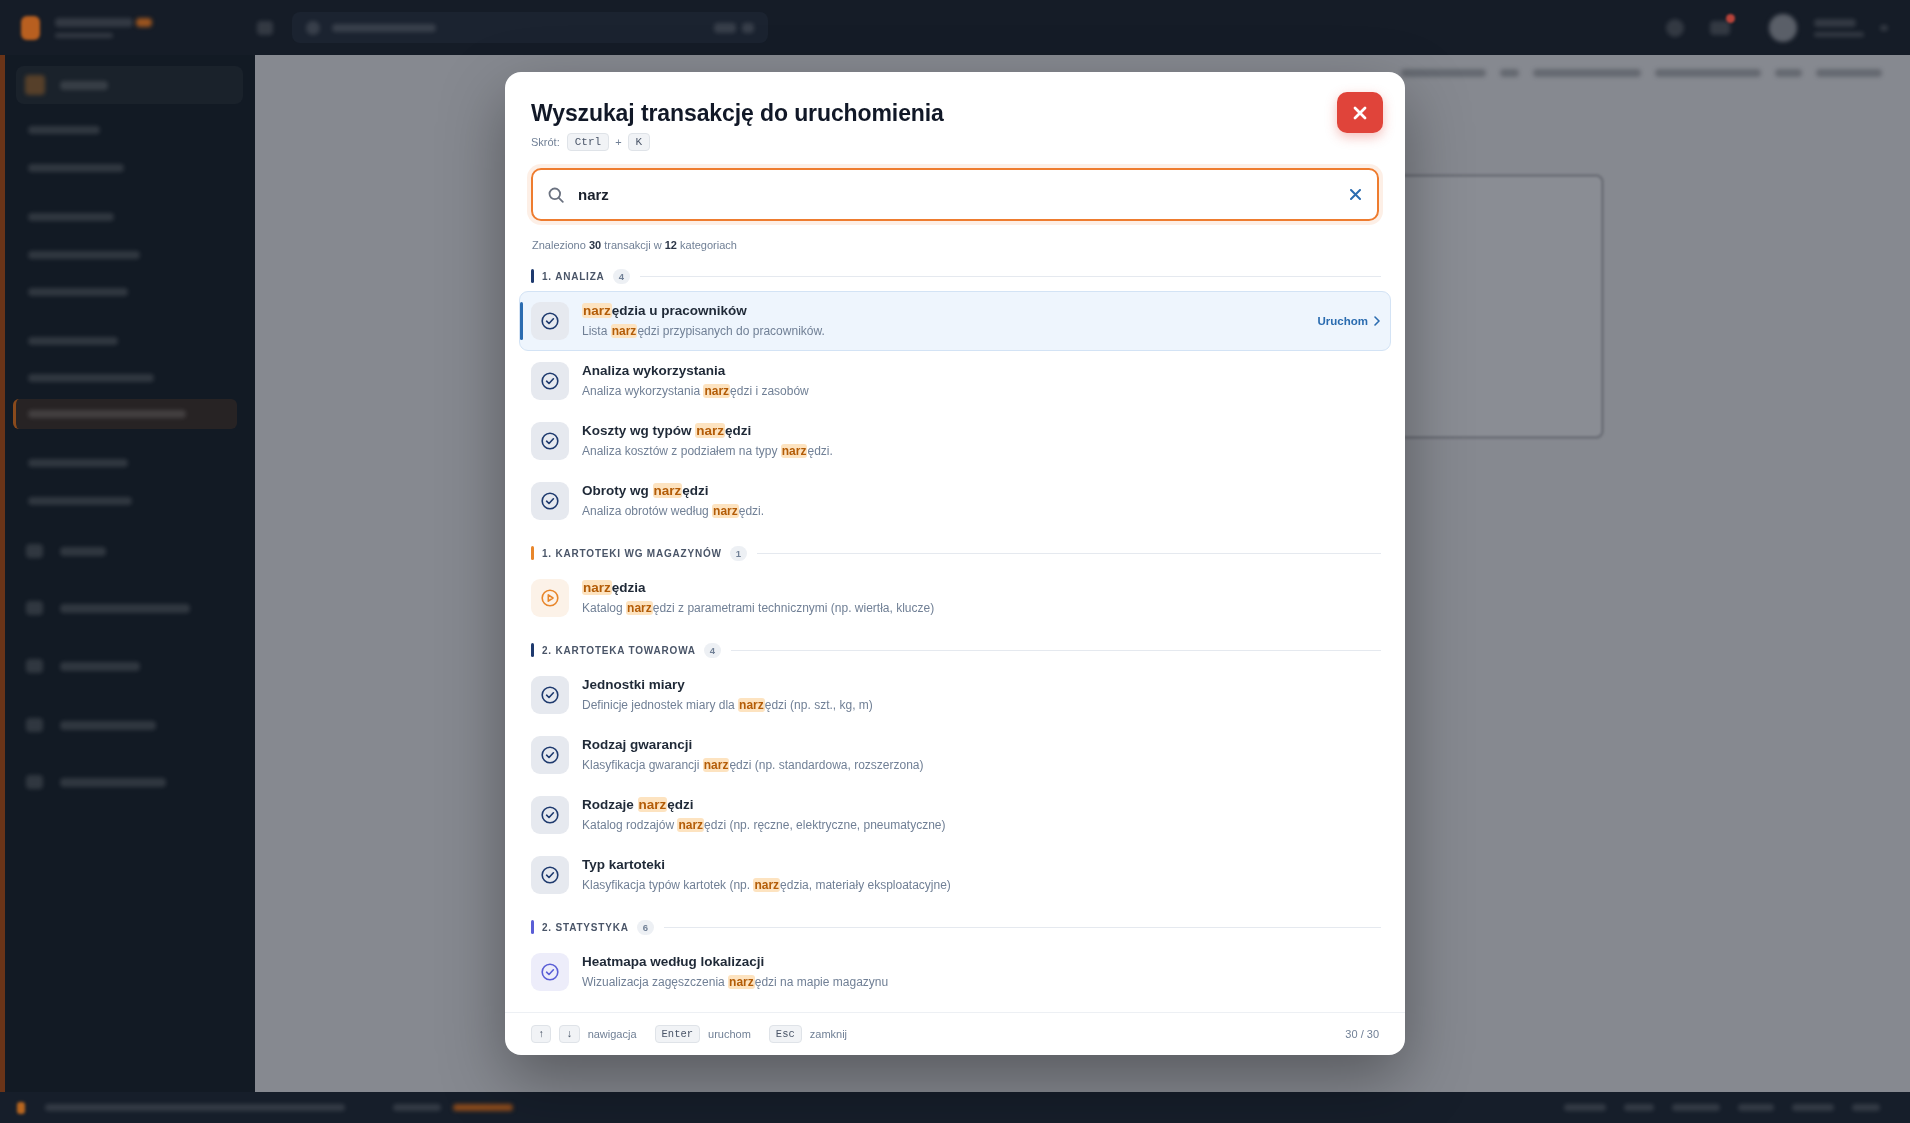 Image resolution: width=1910 pixels, height=1123 pixels. What do you see at coordinates (612, 1034) in the screenshot?
I see `hint-label: nawigacja` at bounding box center [612, 1034].